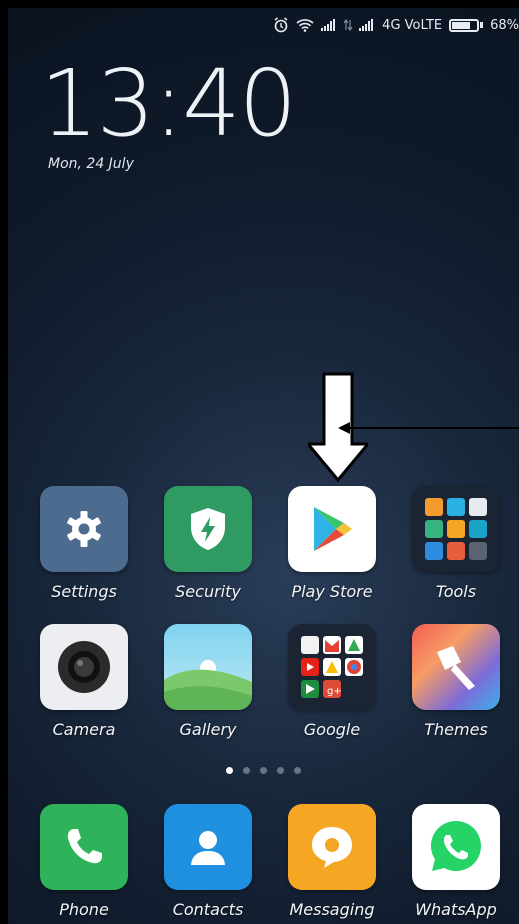  I want to click on tools-folder-icon, so click(456, 529).